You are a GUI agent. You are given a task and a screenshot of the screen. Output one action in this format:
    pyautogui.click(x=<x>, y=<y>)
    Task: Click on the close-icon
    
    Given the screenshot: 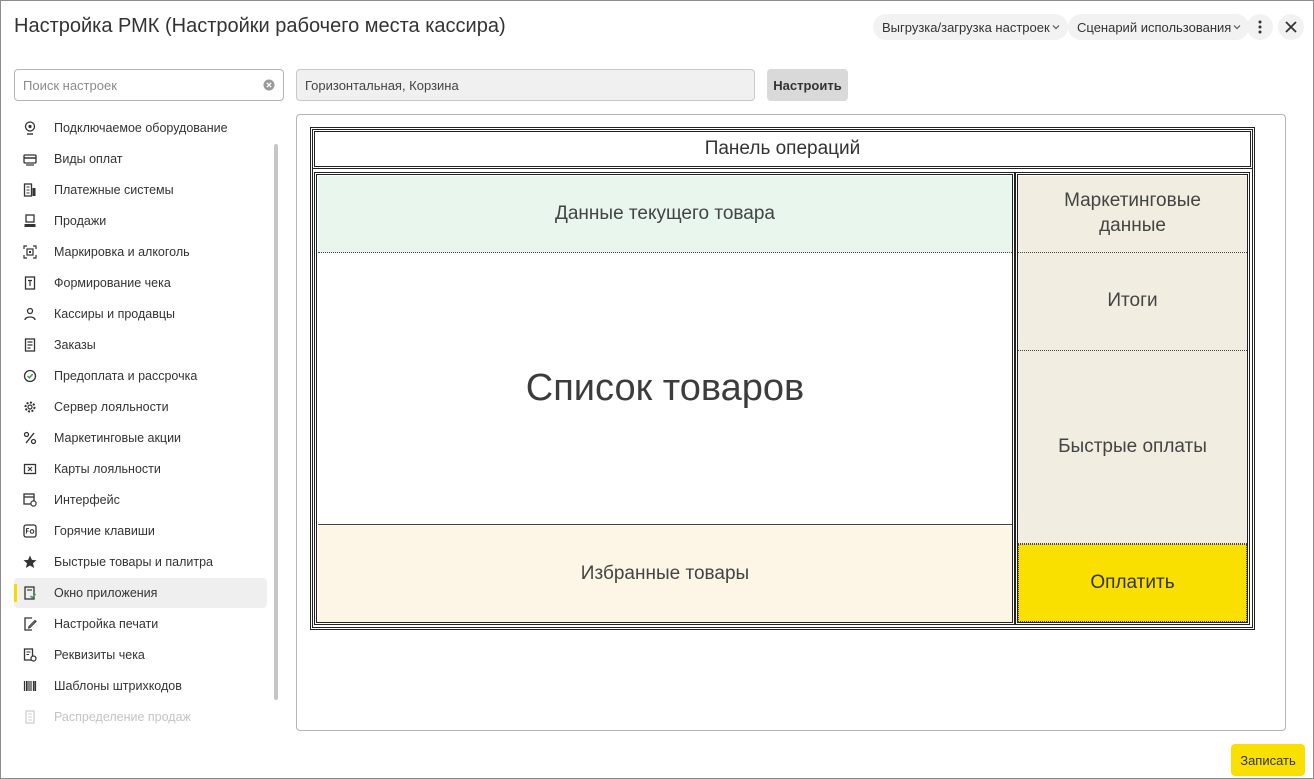 What is the action you would take?
    pyautogui.click(x=1291, y=27)
    